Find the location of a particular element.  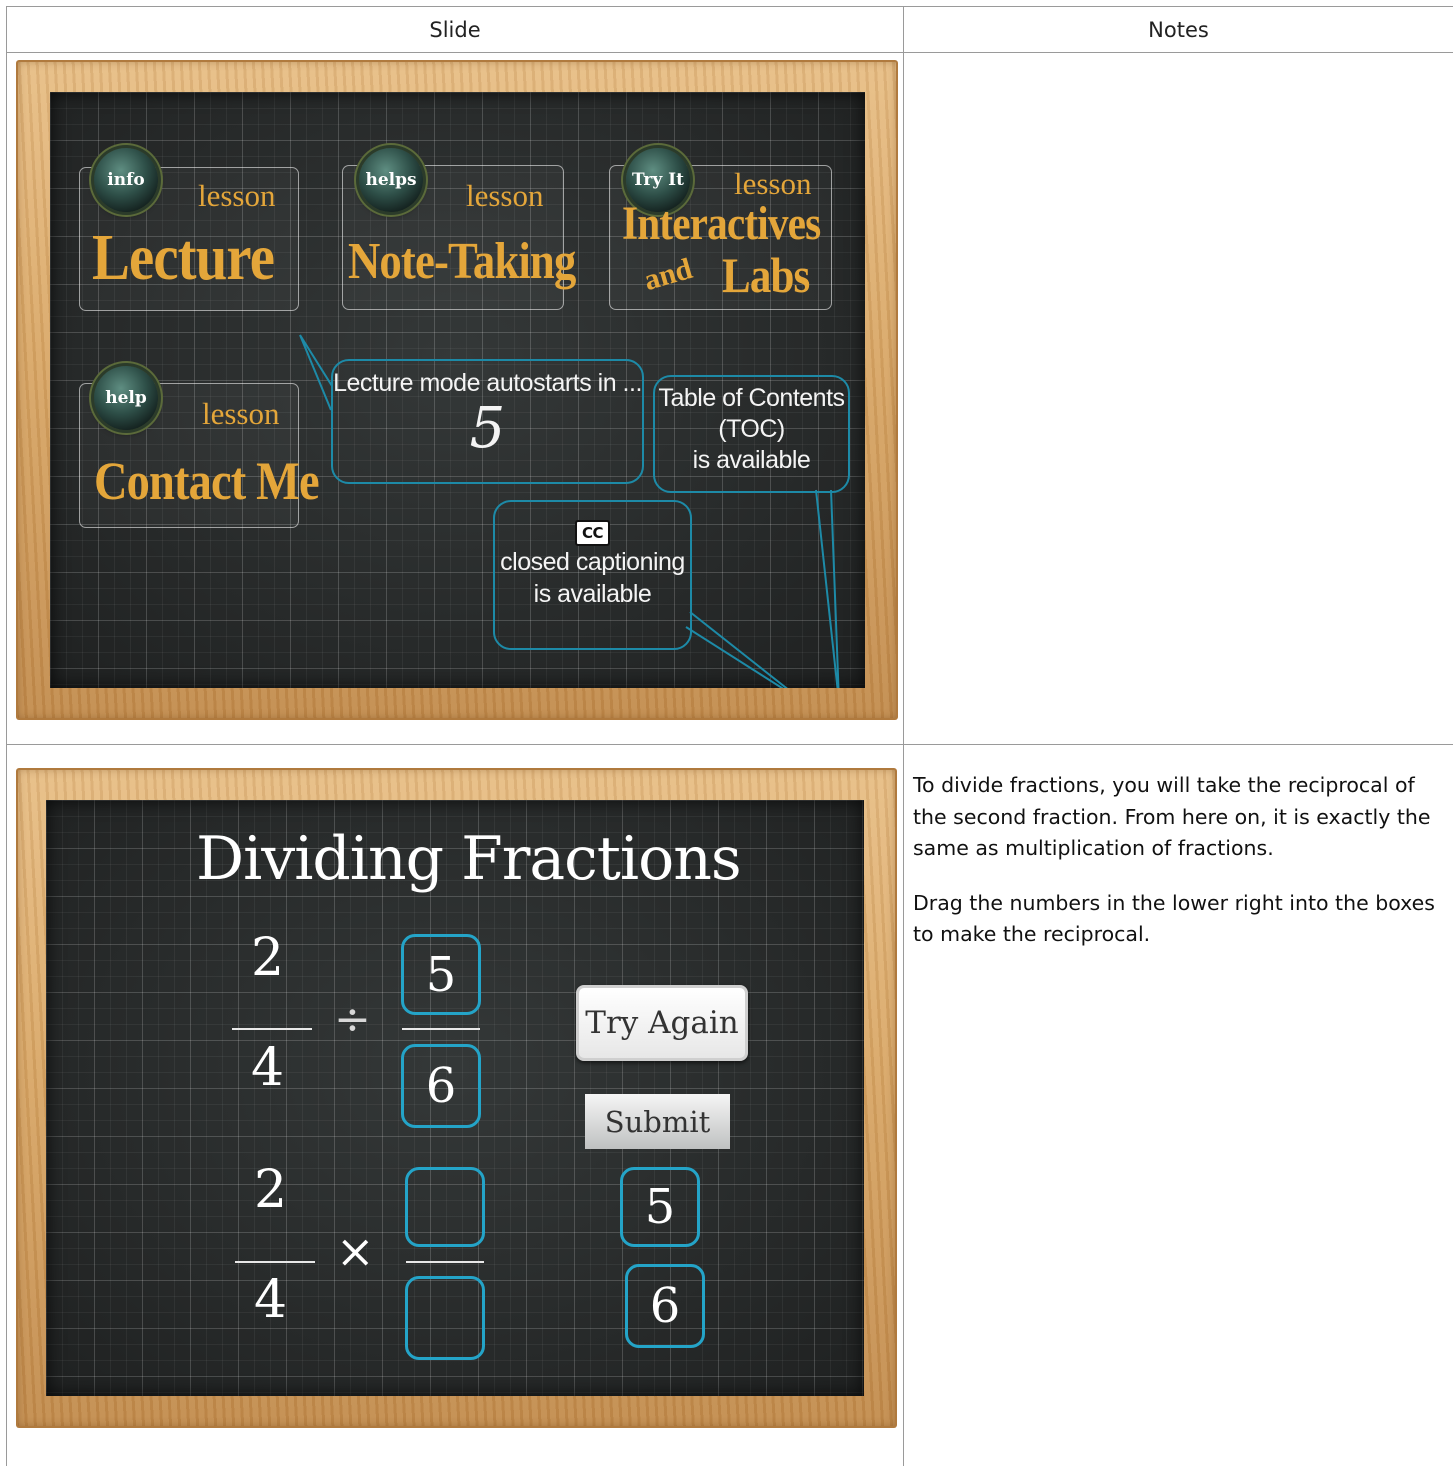

row2-drop-box-denominator is located at coordinates (445, 1318).